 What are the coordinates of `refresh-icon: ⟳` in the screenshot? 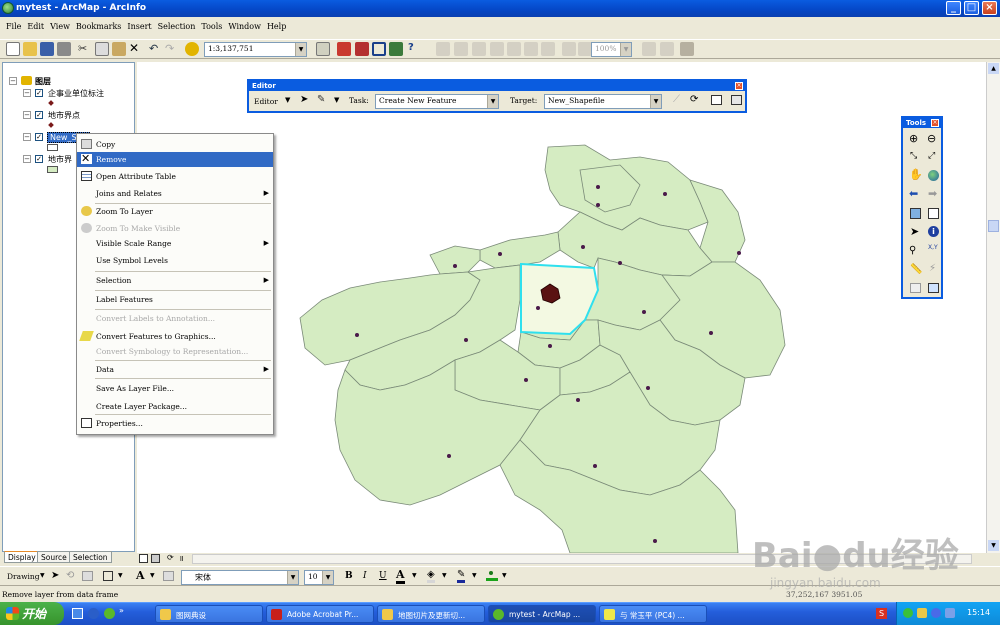 It's located at (170, 557).